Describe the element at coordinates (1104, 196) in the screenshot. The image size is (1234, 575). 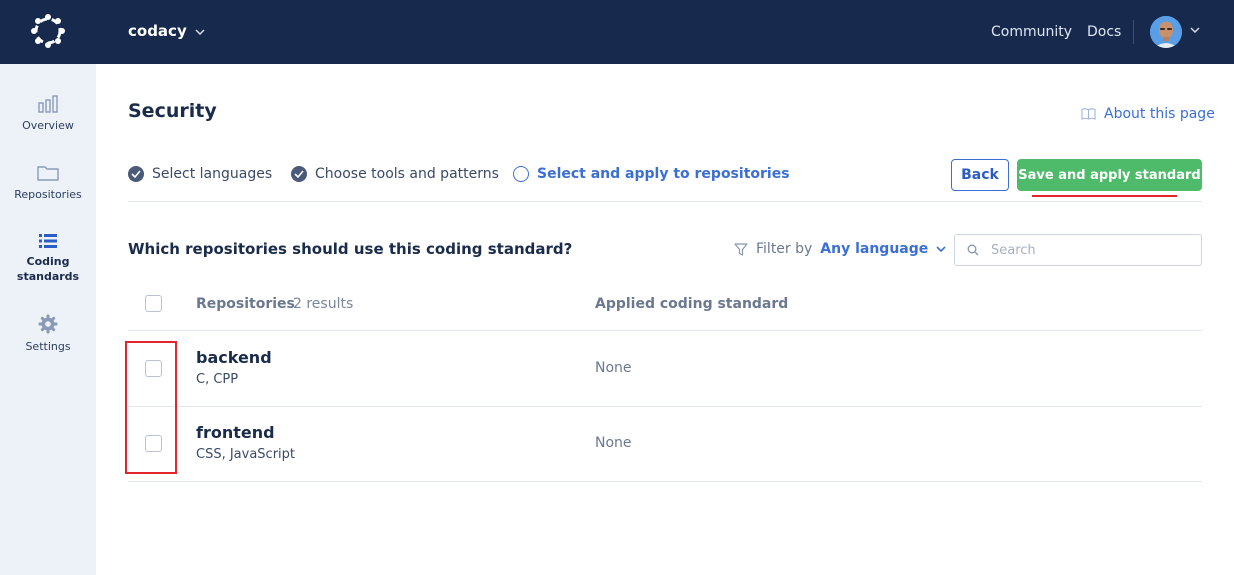
I see `annotation-underline` at that location.